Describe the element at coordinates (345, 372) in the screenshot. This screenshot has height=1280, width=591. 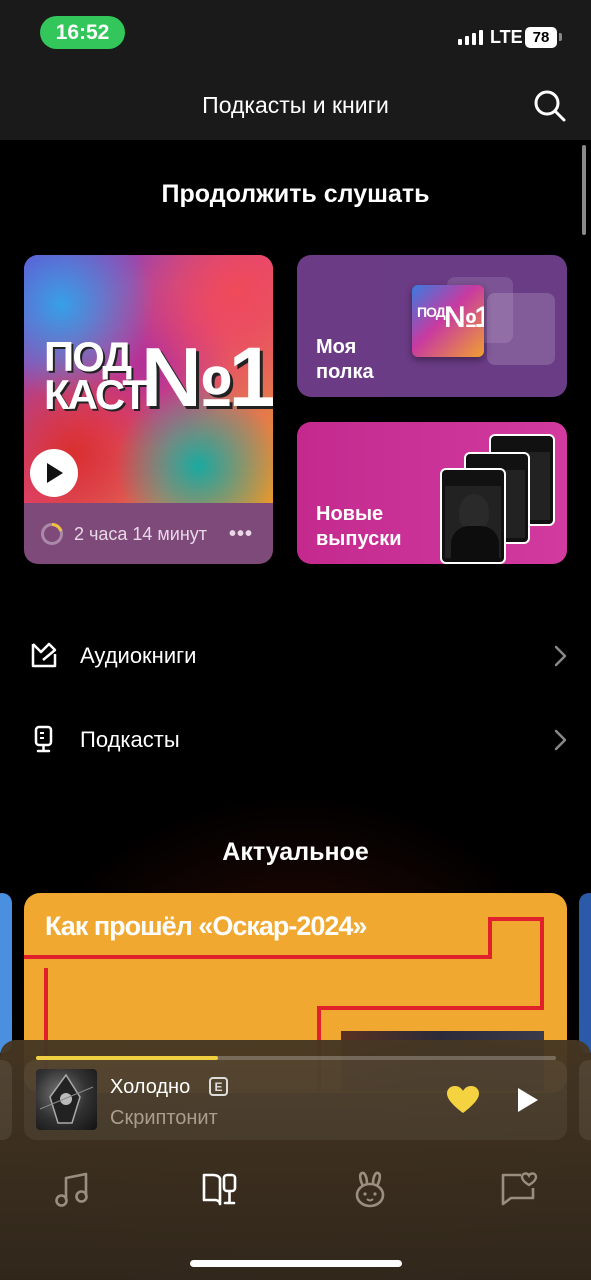
I see `my-shelf-label-2: полка` at that location.